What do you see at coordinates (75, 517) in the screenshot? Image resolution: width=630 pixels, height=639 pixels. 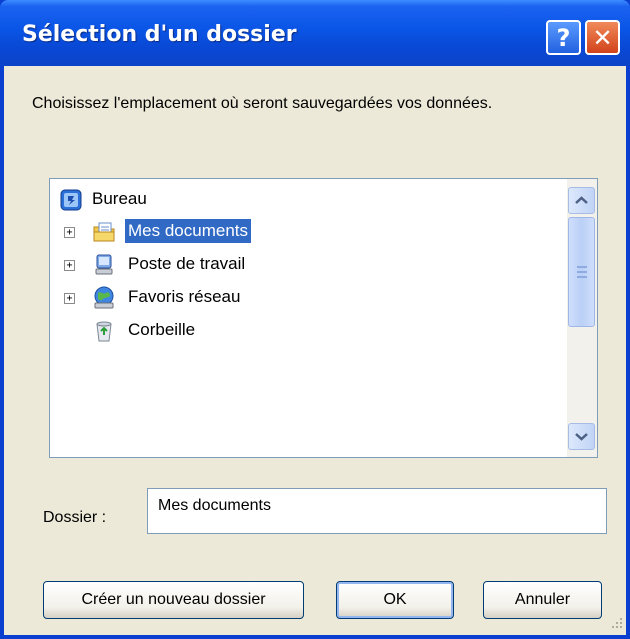 I see `folder-label: Dossier :` at bounding box center [75, 517].